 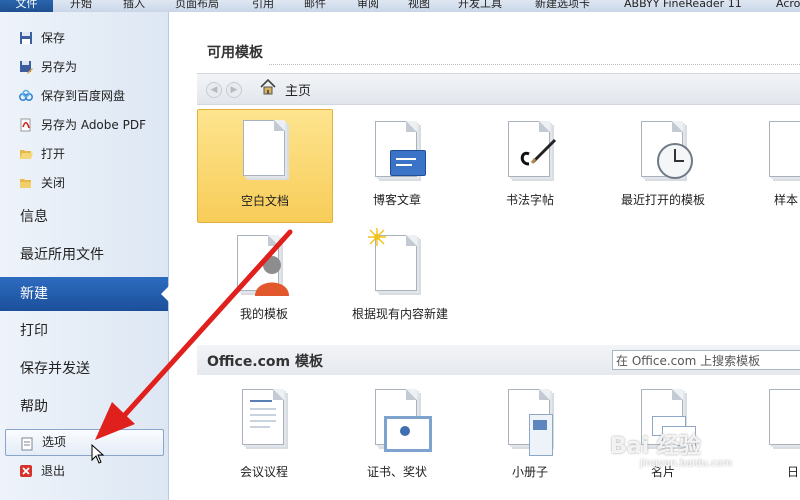 I want to click on nav-print-label: 打印, so click(x=34, y=331).